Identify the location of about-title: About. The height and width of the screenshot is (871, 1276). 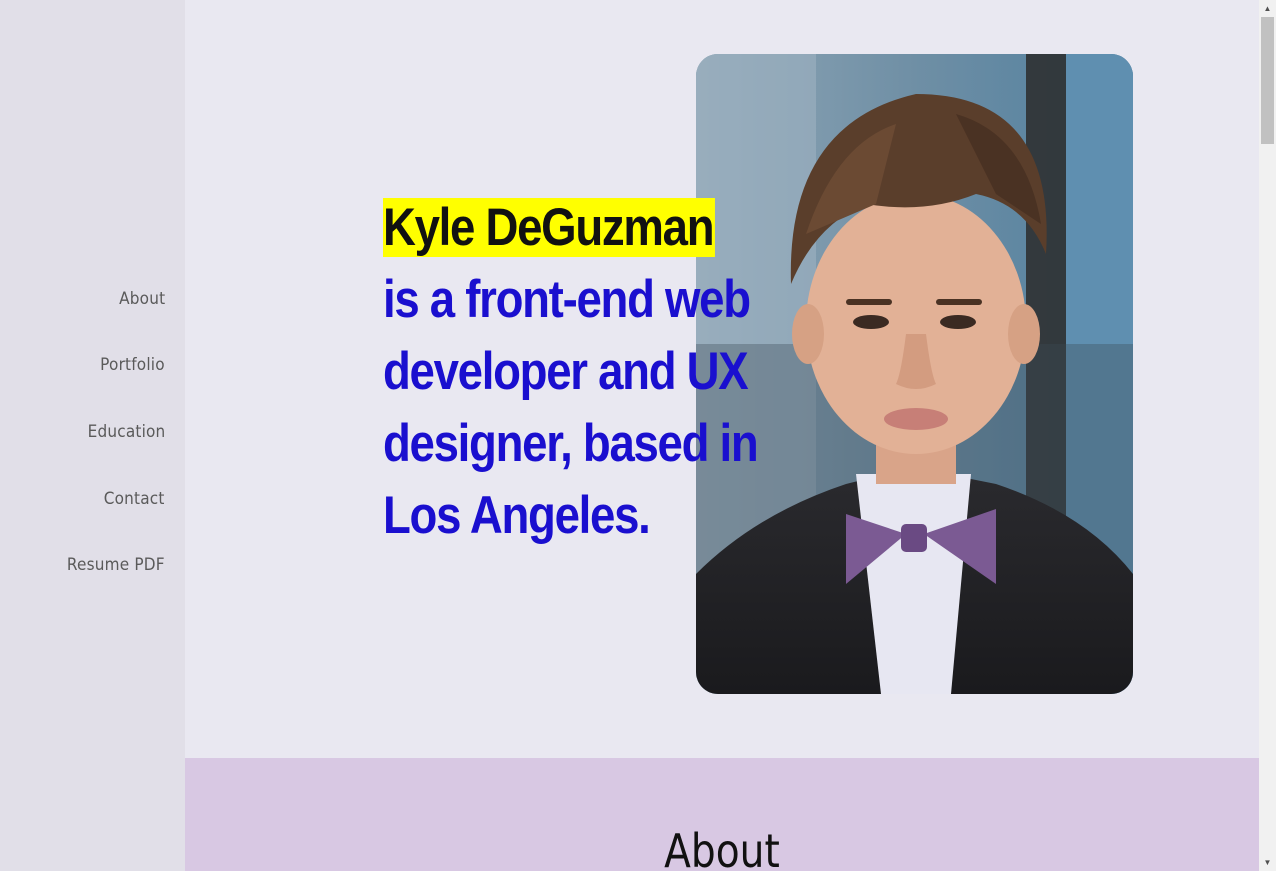
(722, 847).